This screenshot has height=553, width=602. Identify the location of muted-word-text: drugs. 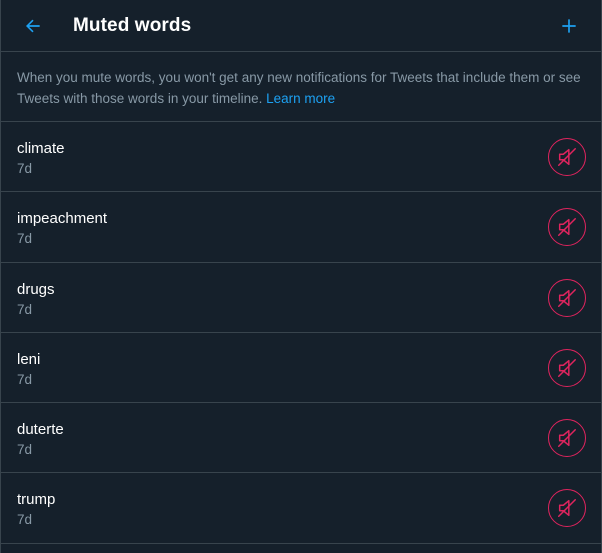
(36, 289).